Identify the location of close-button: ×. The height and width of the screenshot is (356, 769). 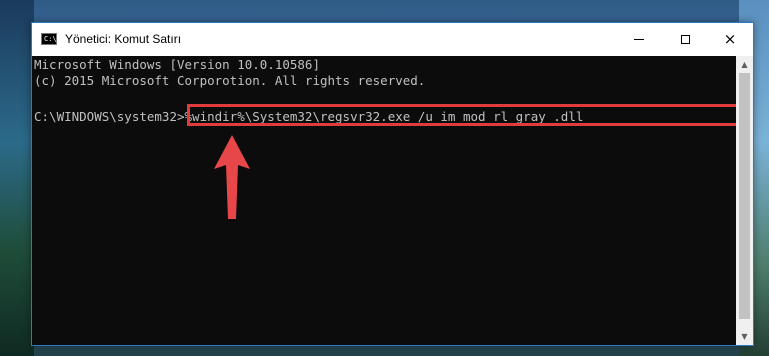
(730, 39).